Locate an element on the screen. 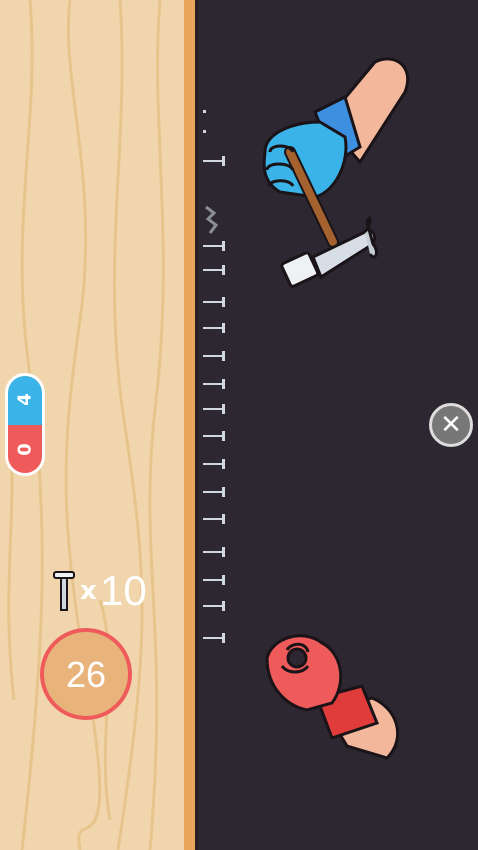 This screenshot has height=850, width=478. nail-counter: x 10 is located at coordinates (100, 591).